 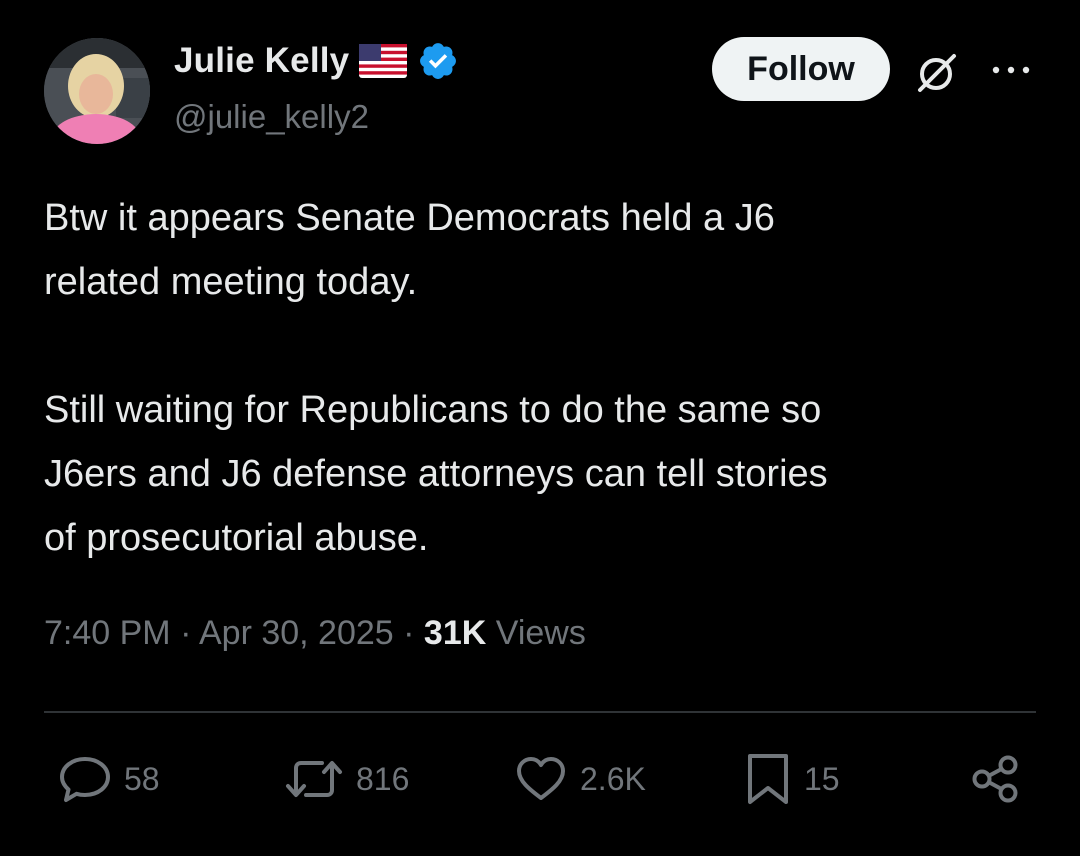 I want to click on heart-icon, so click(x=541, y=778).